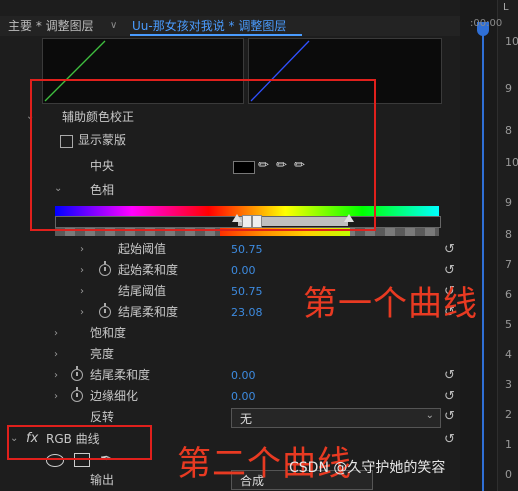 This screenshot has height=491, width=518. I want to click on ruler-number: 0, so click(508, 474).